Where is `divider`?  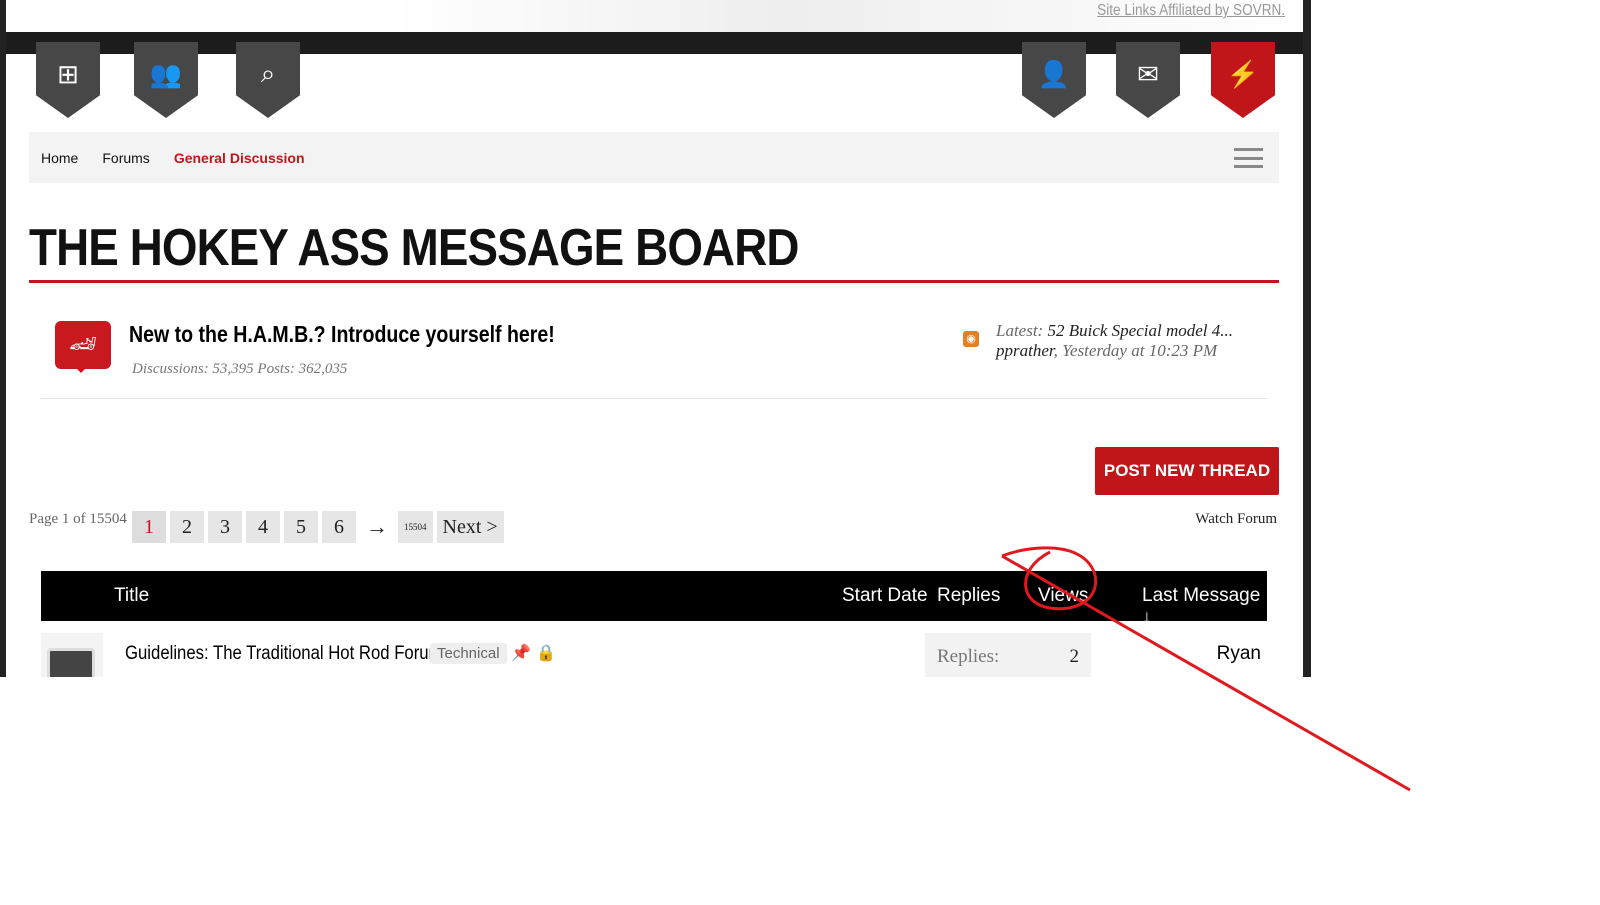
divider is located at coordinates (654, 398).